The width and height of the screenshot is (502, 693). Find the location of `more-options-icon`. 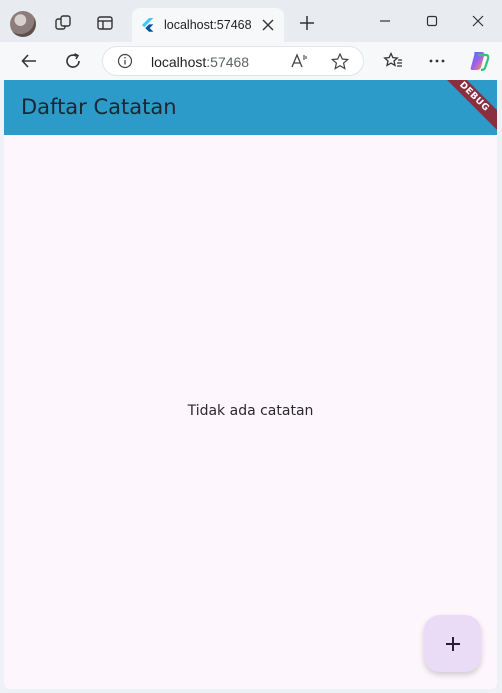

more-options-icon is located at coordinates (437, 61).